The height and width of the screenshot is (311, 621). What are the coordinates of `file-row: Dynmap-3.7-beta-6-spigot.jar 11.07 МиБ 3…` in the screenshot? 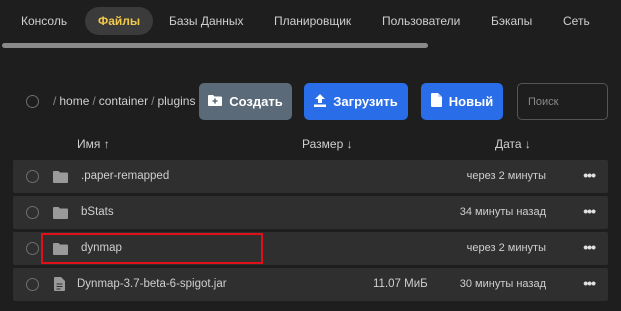 It's located at (310, 284).